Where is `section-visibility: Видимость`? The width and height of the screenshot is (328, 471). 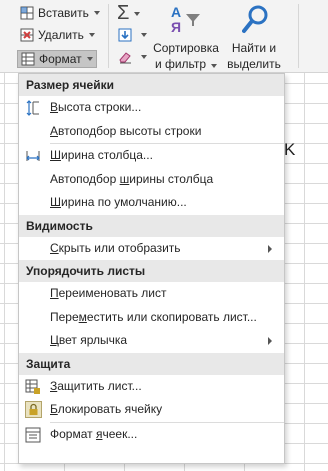 section-visibility: Видимость is located at coordinates (151, 225).